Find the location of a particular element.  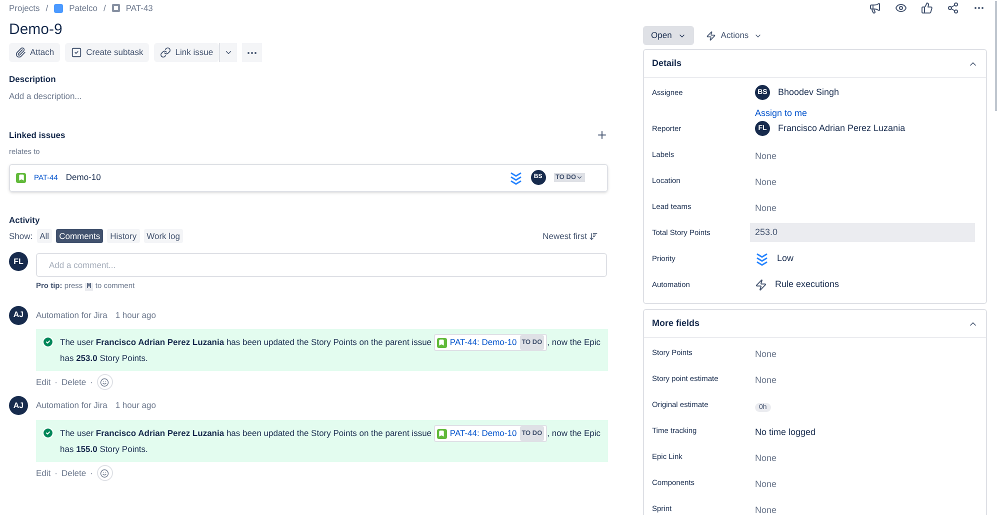

thumbs-up-icon is located at coordinates (927, 8).